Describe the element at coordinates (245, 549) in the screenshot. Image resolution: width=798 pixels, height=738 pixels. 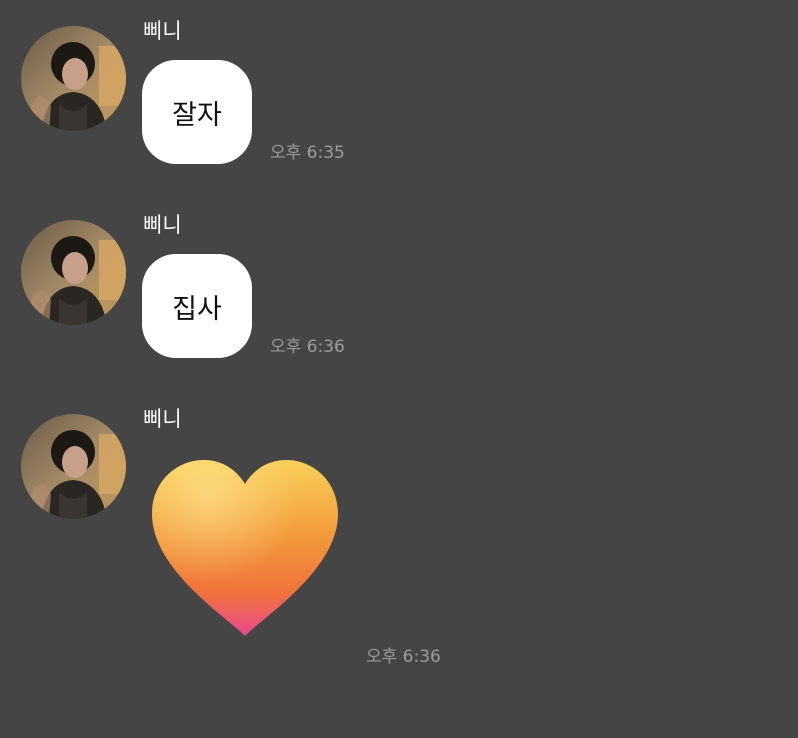
I see `orange-heart-icon` at that location.